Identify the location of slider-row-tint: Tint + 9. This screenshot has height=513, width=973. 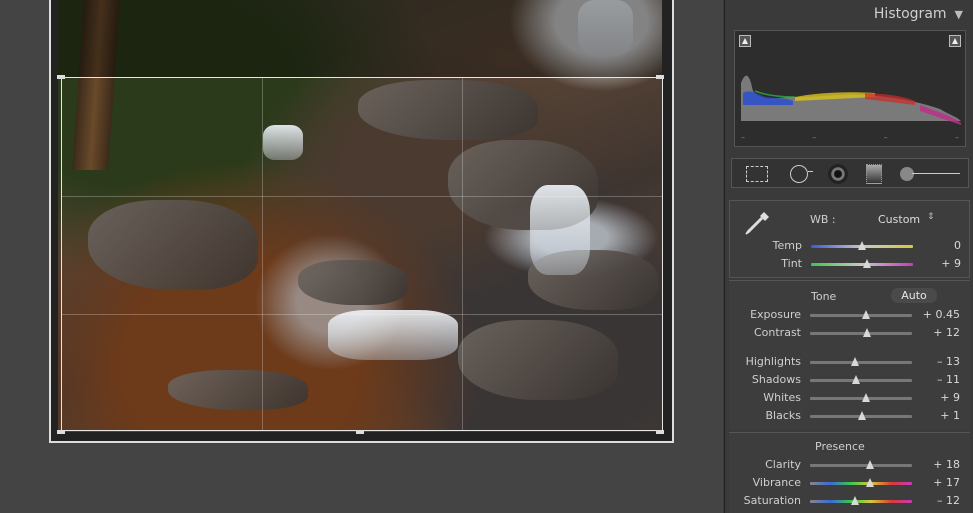
(850, 264).